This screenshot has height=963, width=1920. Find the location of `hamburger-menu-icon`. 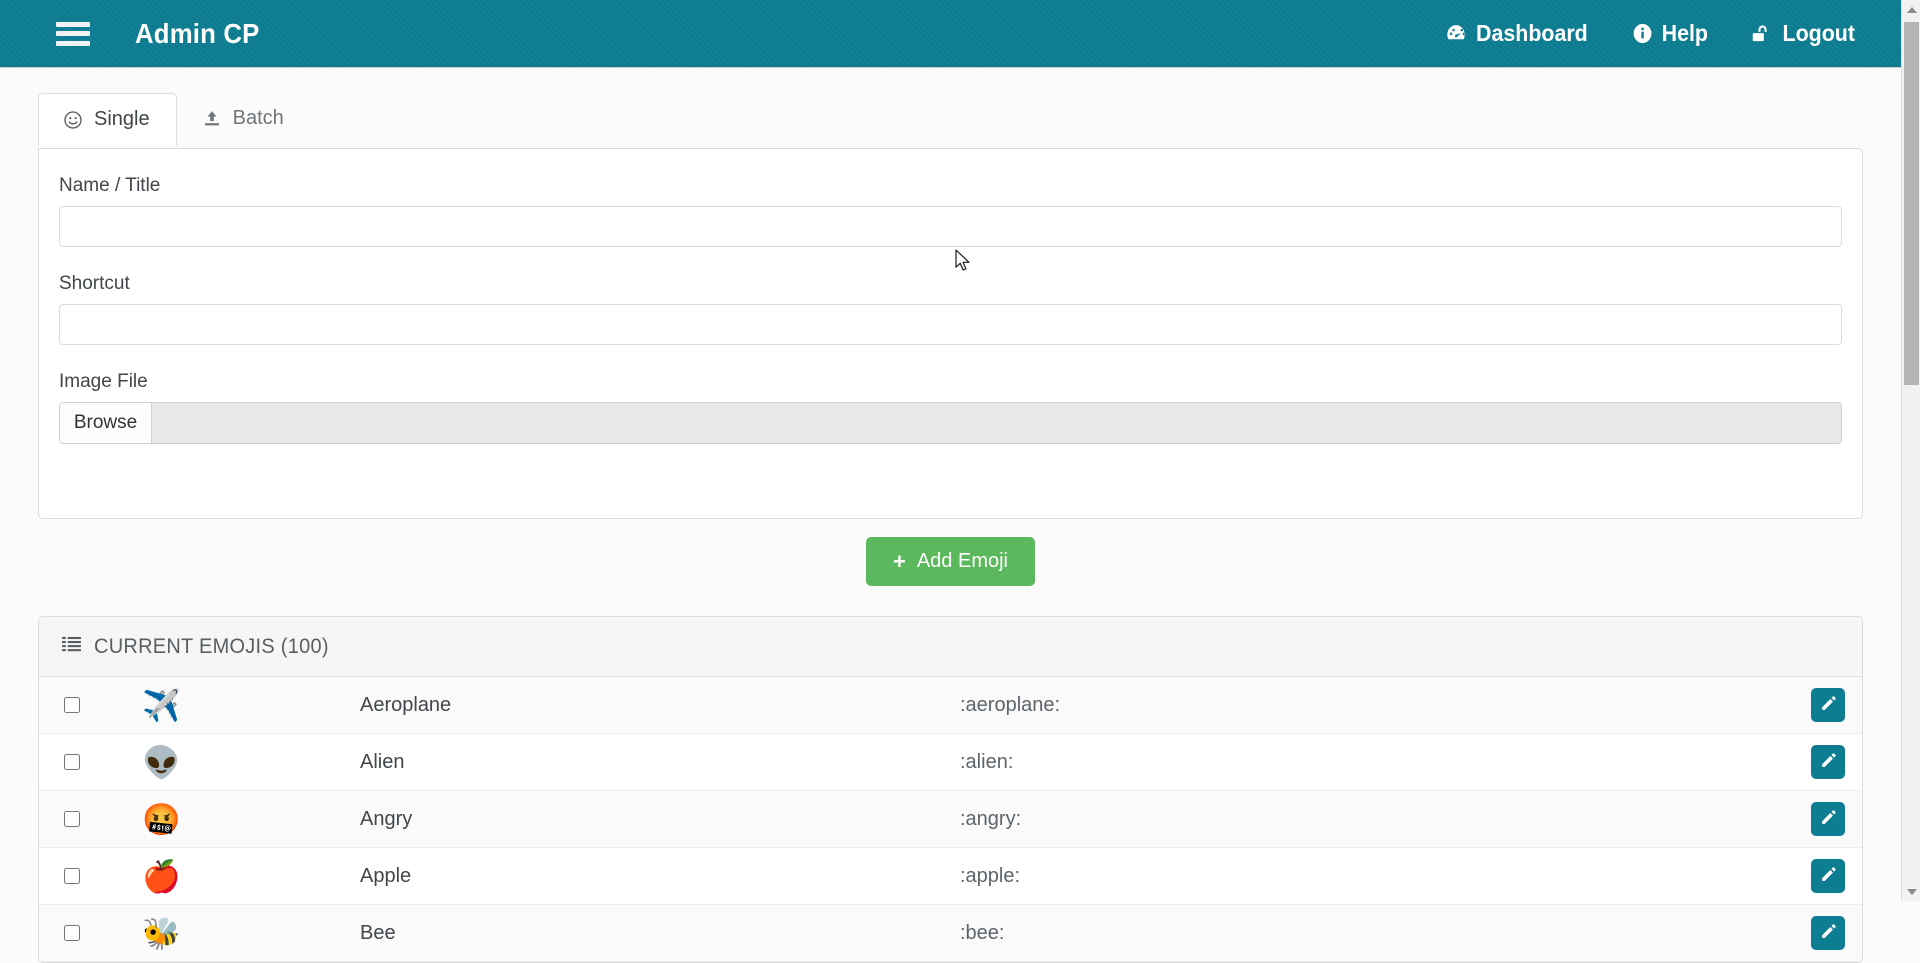

hamburger-menu-icon is located at coordinates (73, 33).